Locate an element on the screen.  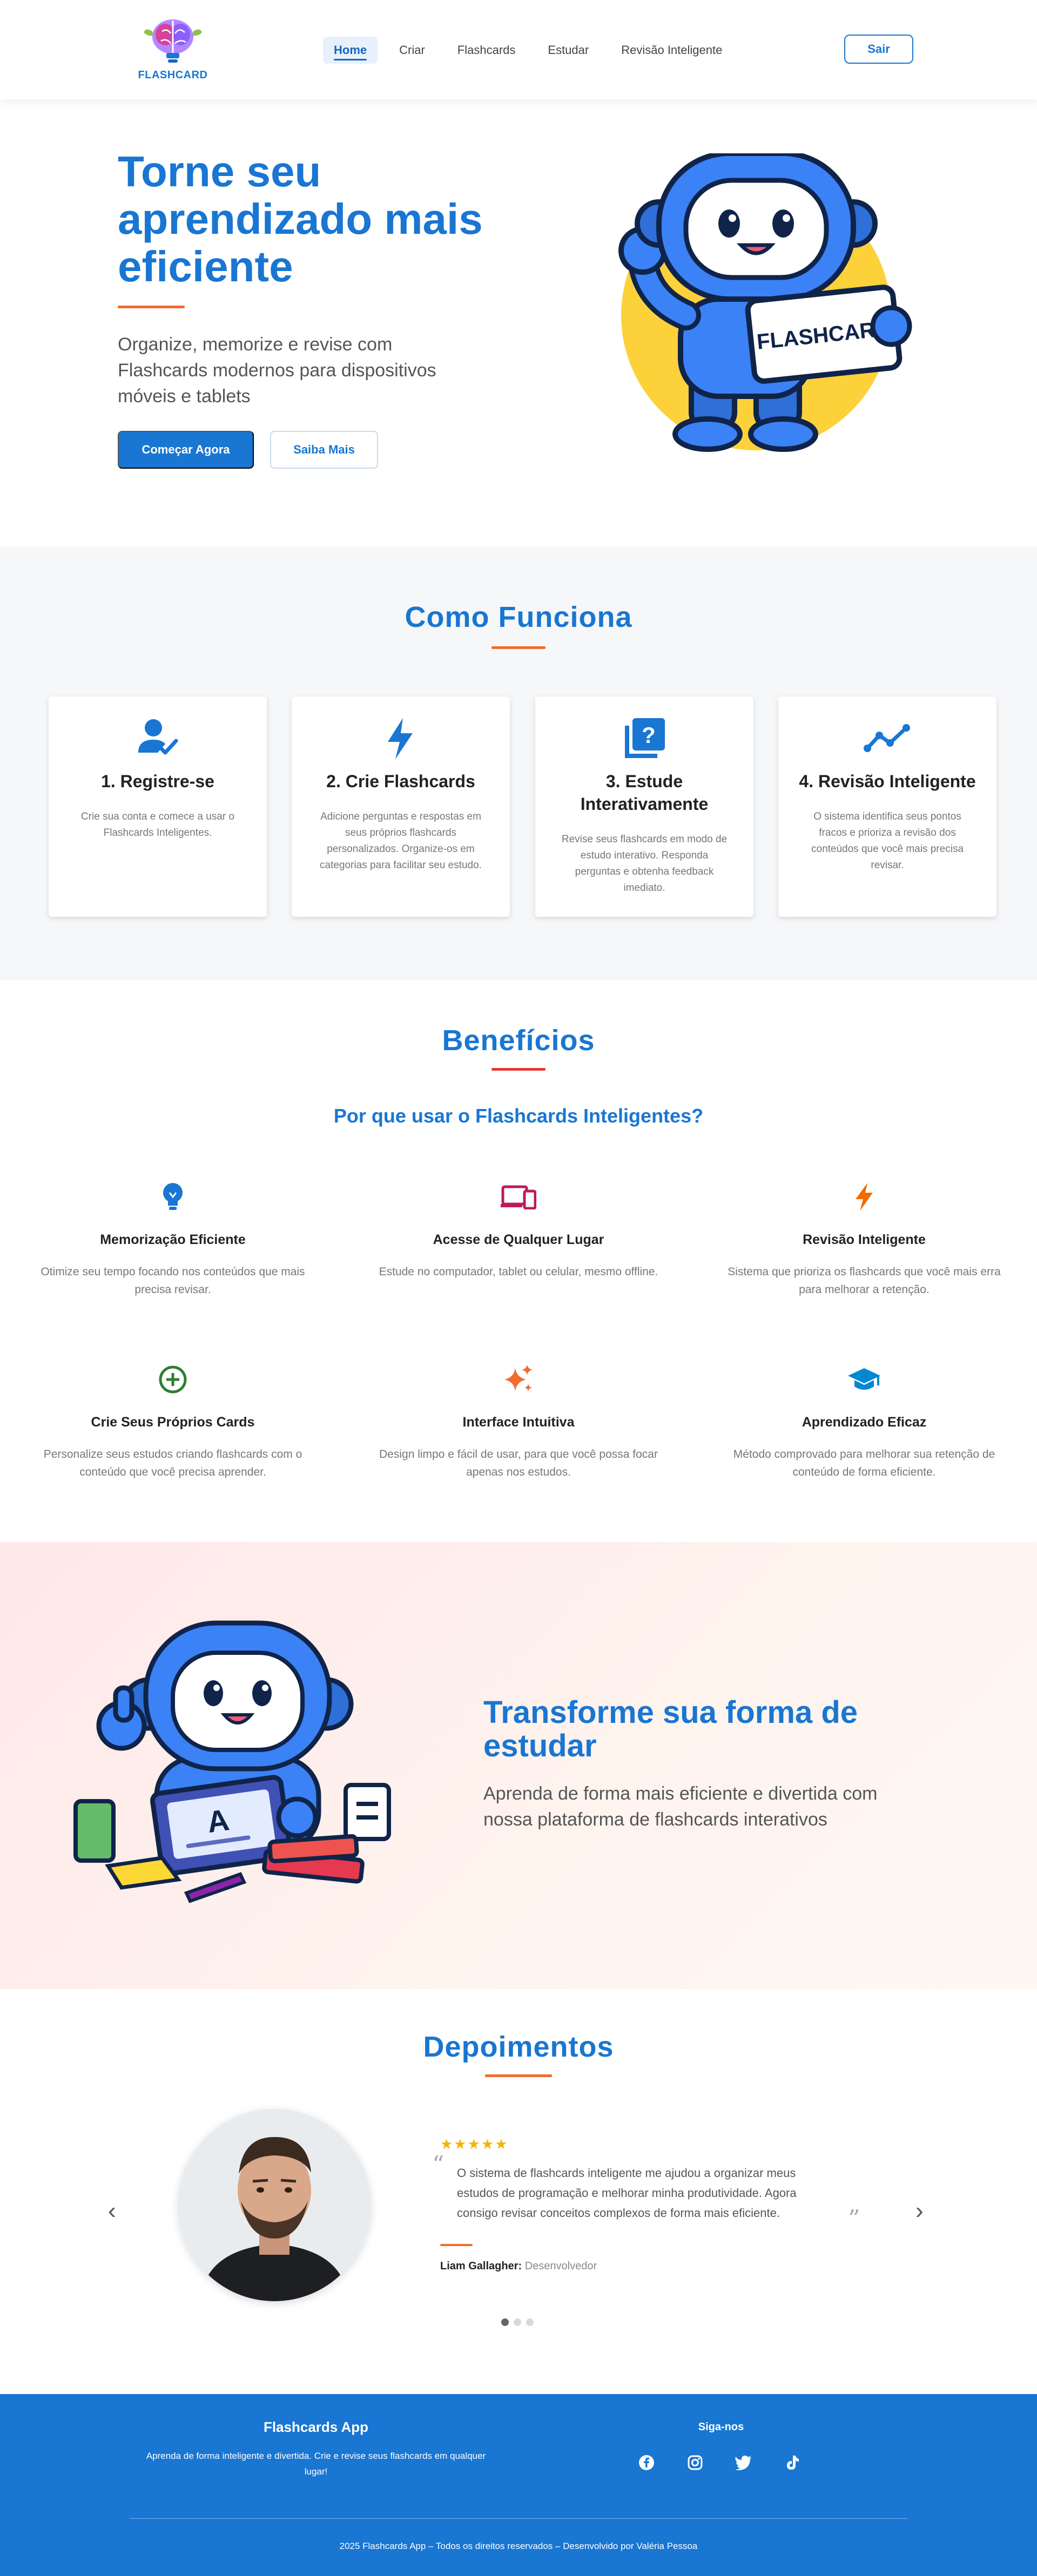
benefit-title: Aprendizado Eficaz is located at coordinates (864, 1422).